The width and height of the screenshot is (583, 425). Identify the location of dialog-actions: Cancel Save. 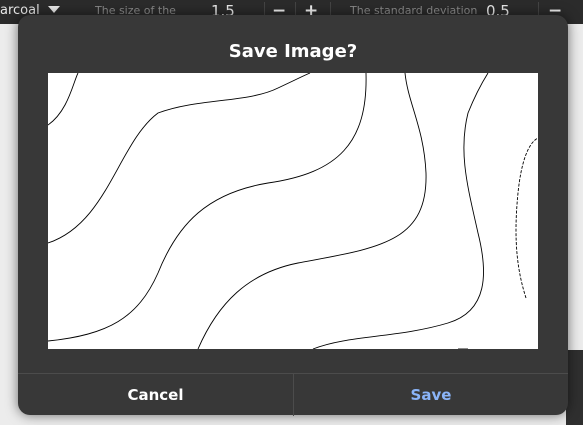
(293, 394).